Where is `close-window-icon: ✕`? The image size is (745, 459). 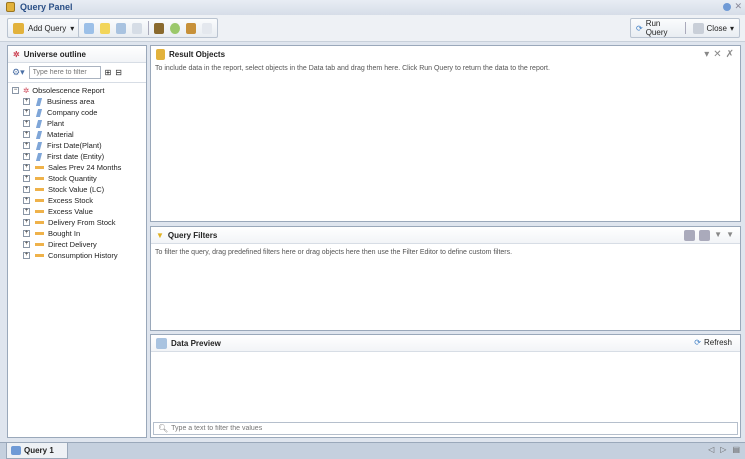
close-window-icon: ✕ is located at coordinates (738, 6).